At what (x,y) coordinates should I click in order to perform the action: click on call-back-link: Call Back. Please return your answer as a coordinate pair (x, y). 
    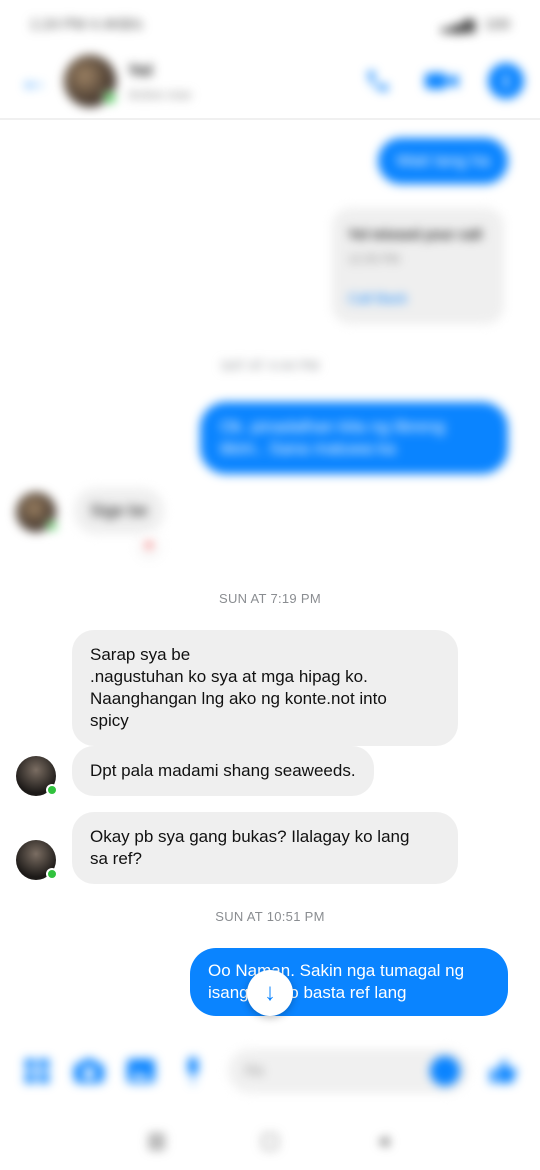
    Looking at the image, I should click on (418, 298).